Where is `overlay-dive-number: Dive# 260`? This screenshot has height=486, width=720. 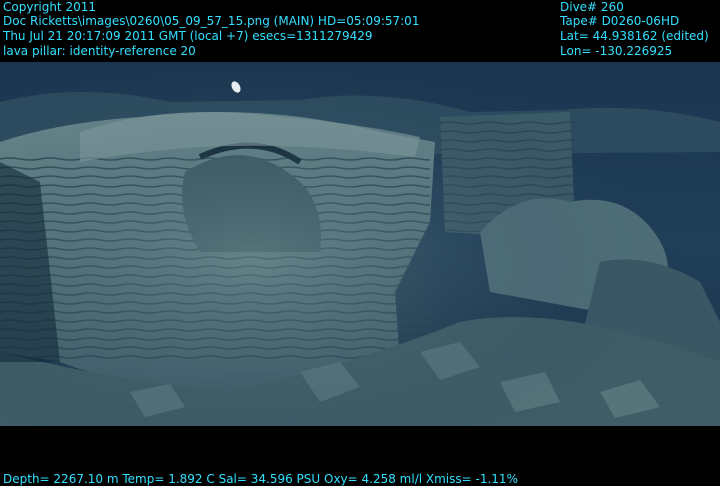 overlay-dive-number: Dive# 260 is located at coordinates (592, 7).